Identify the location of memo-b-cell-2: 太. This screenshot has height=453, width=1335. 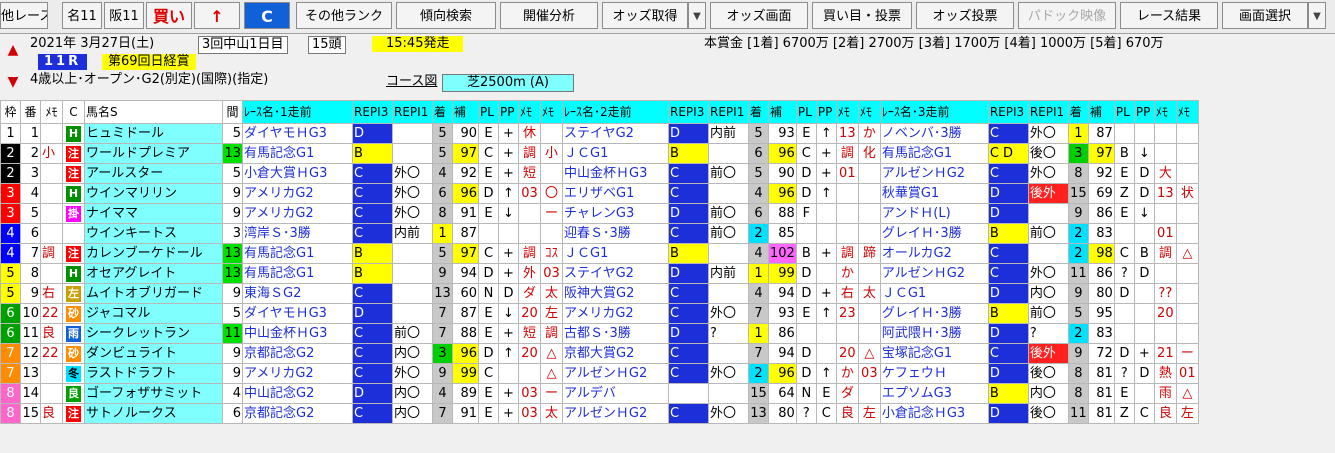
(869, 293).